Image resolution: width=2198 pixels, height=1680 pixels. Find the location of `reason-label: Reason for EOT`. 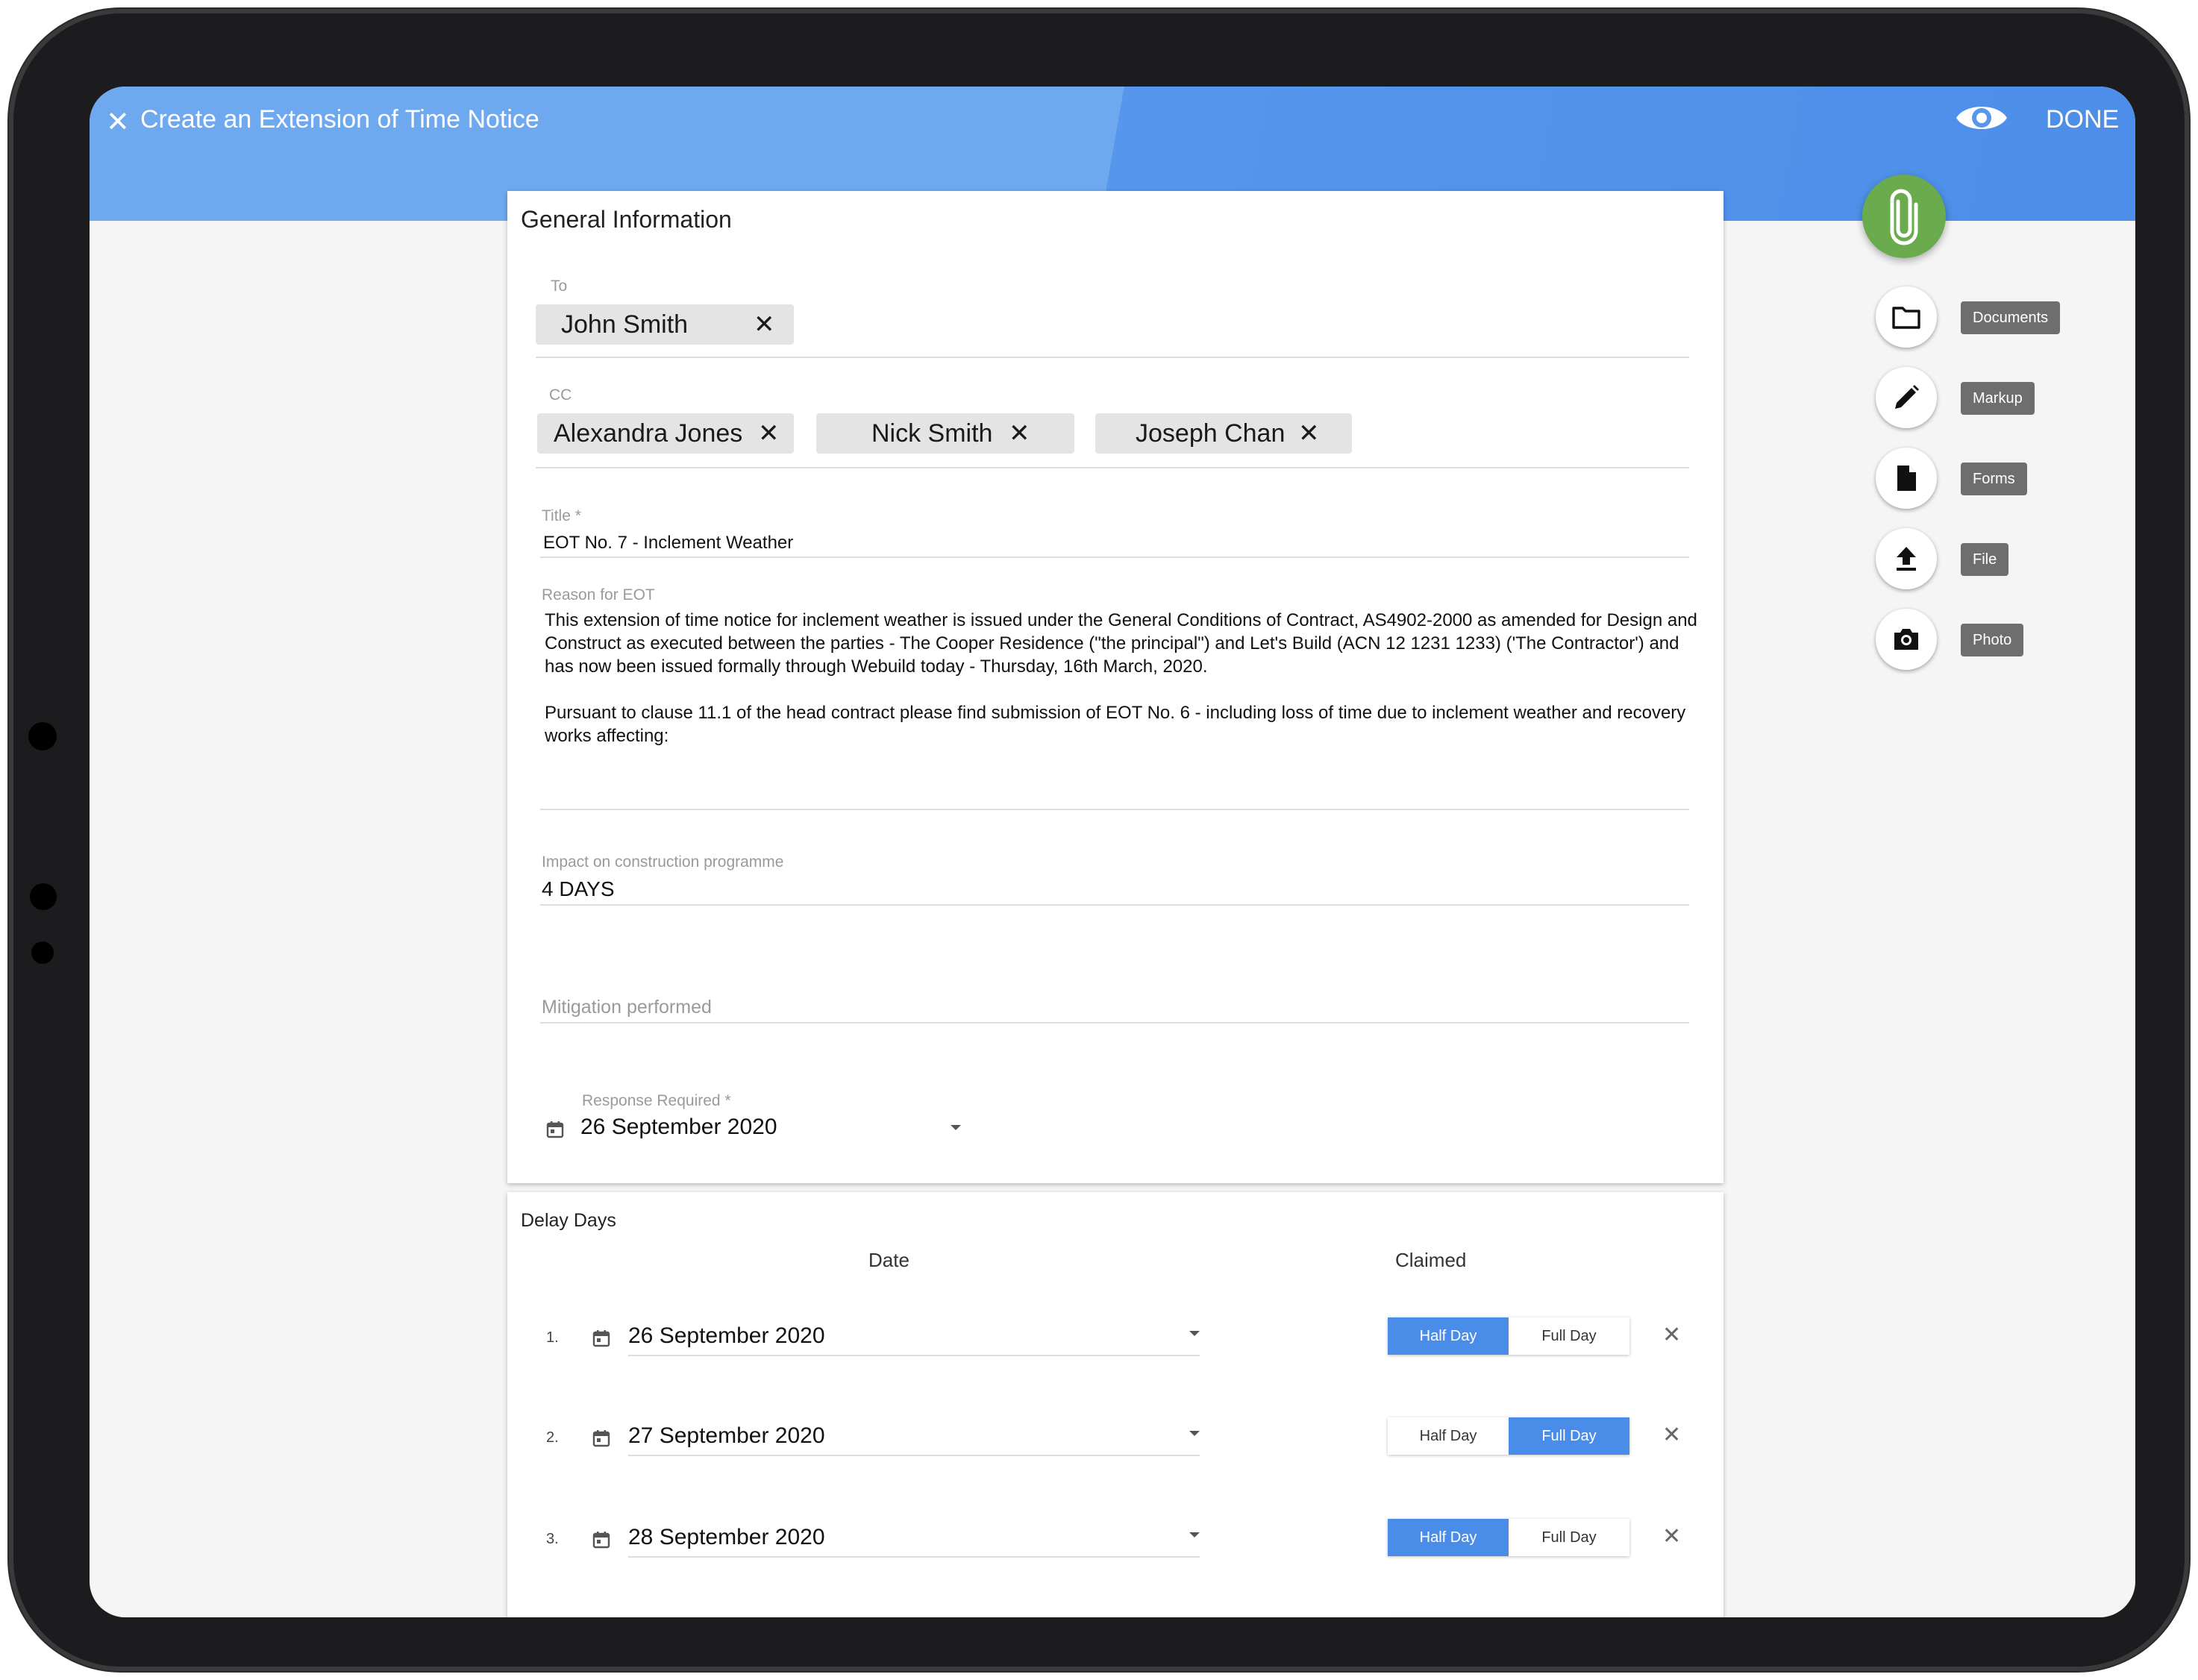

reason-label: Reason for EOT is located at coordinates (598, 595).